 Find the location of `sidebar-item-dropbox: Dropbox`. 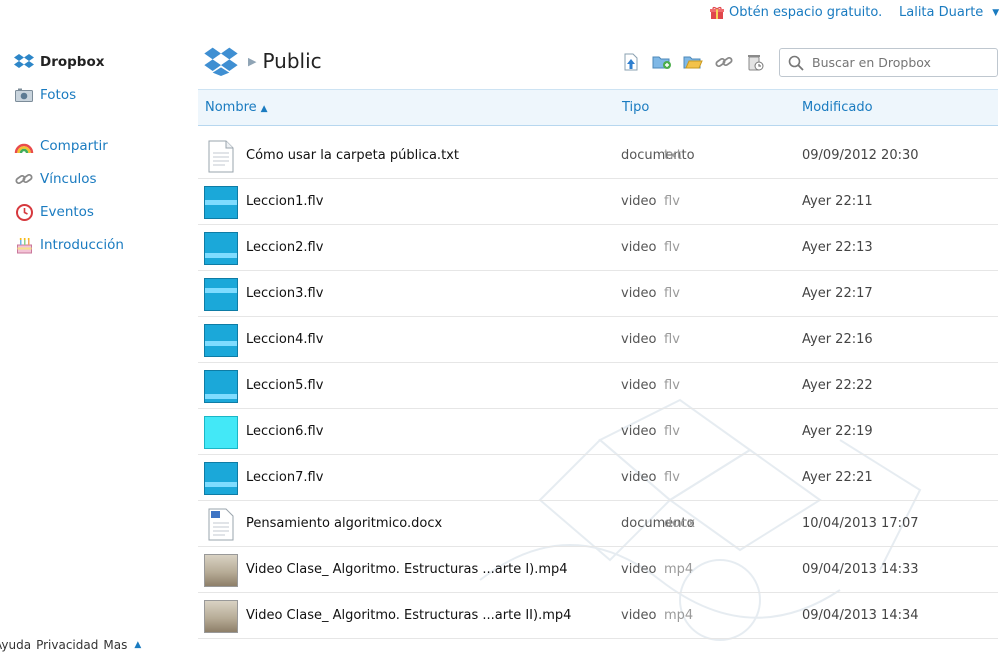

sidebar-item-dropbox: Dropbox is located at coordinates (59, 62).